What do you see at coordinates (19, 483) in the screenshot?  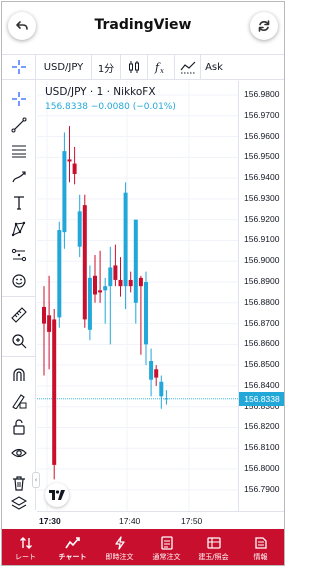 I see `delete-tool` at bounding box center [19, 483].